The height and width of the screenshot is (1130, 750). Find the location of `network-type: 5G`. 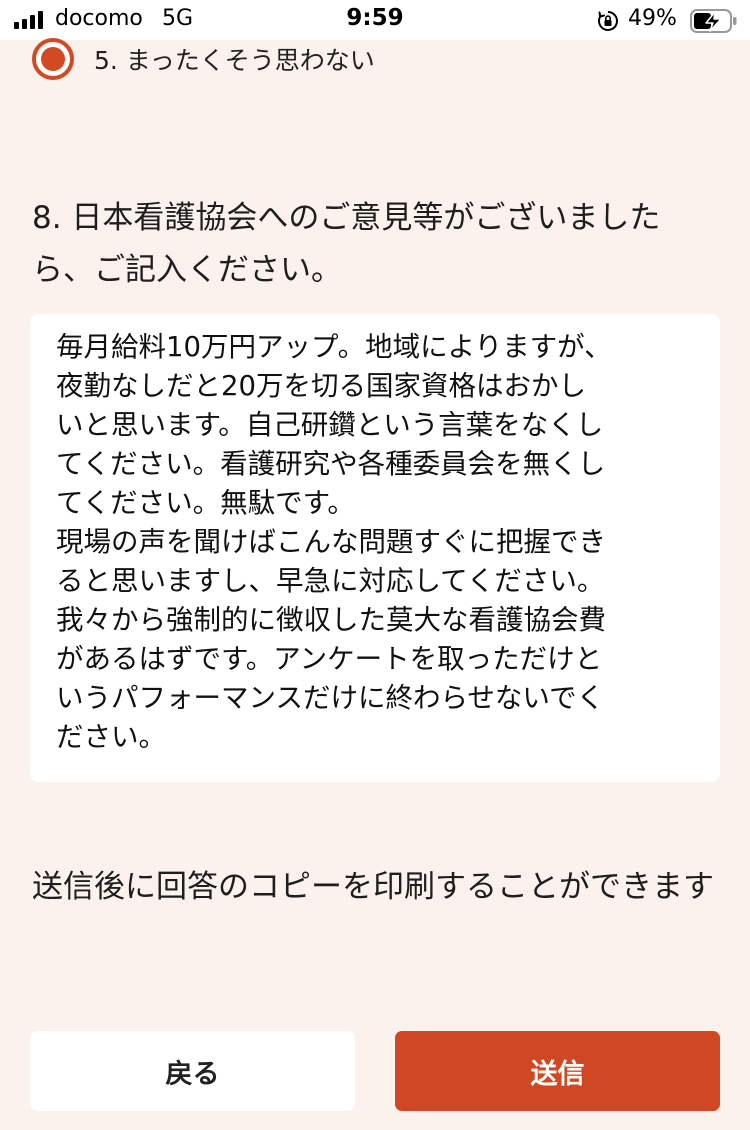

network-type: 5G is located at coordinates (178, 18).